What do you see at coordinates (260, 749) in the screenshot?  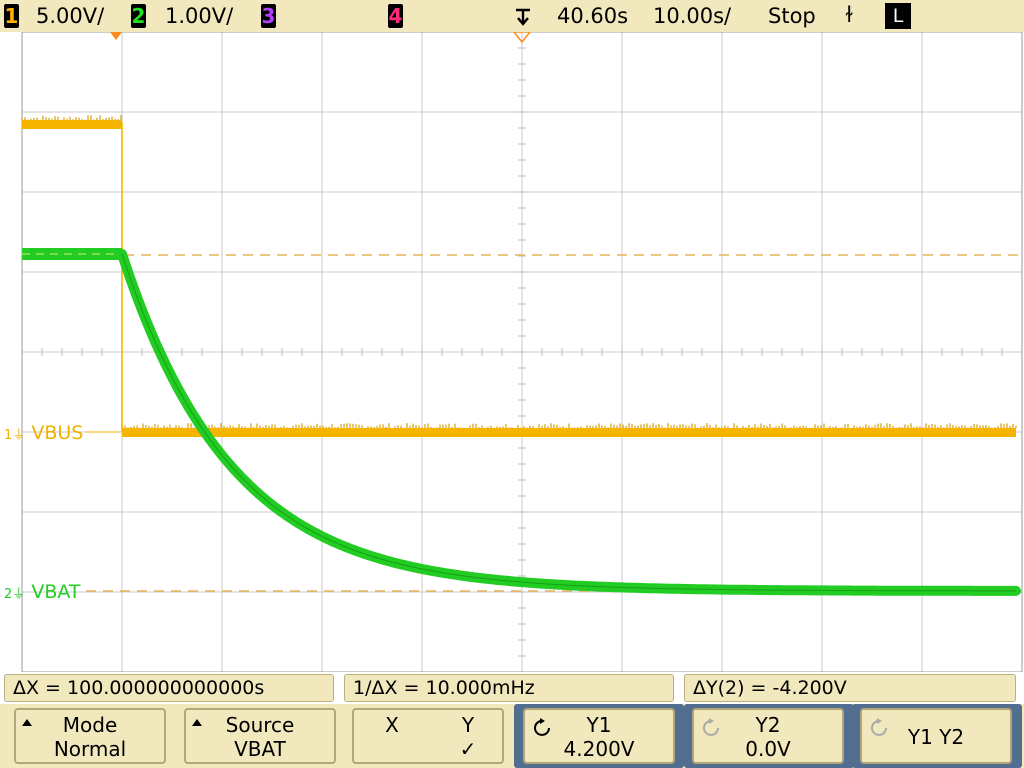 I see `source-value: VBAT` at bounding box center [260, 749].